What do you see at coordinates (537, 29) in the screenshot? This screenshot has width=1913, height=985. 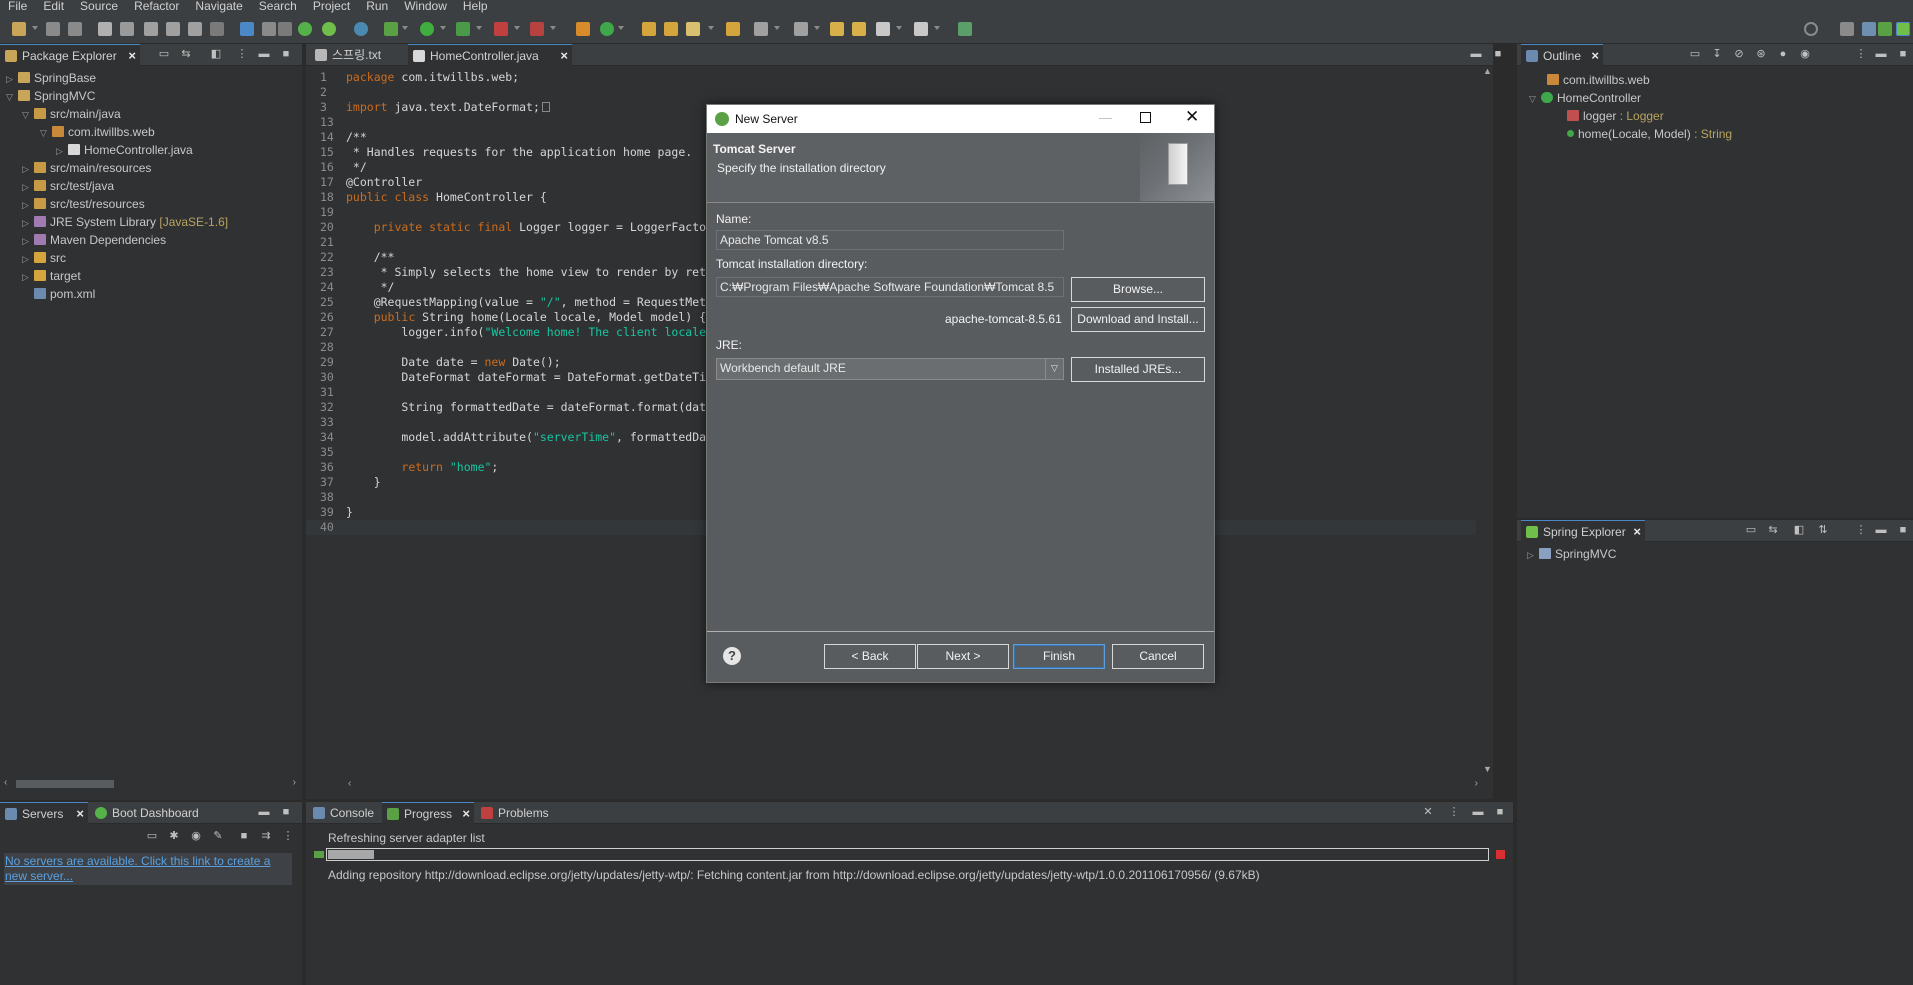 I see `coverage-icon` at bounding box center [537, 29].